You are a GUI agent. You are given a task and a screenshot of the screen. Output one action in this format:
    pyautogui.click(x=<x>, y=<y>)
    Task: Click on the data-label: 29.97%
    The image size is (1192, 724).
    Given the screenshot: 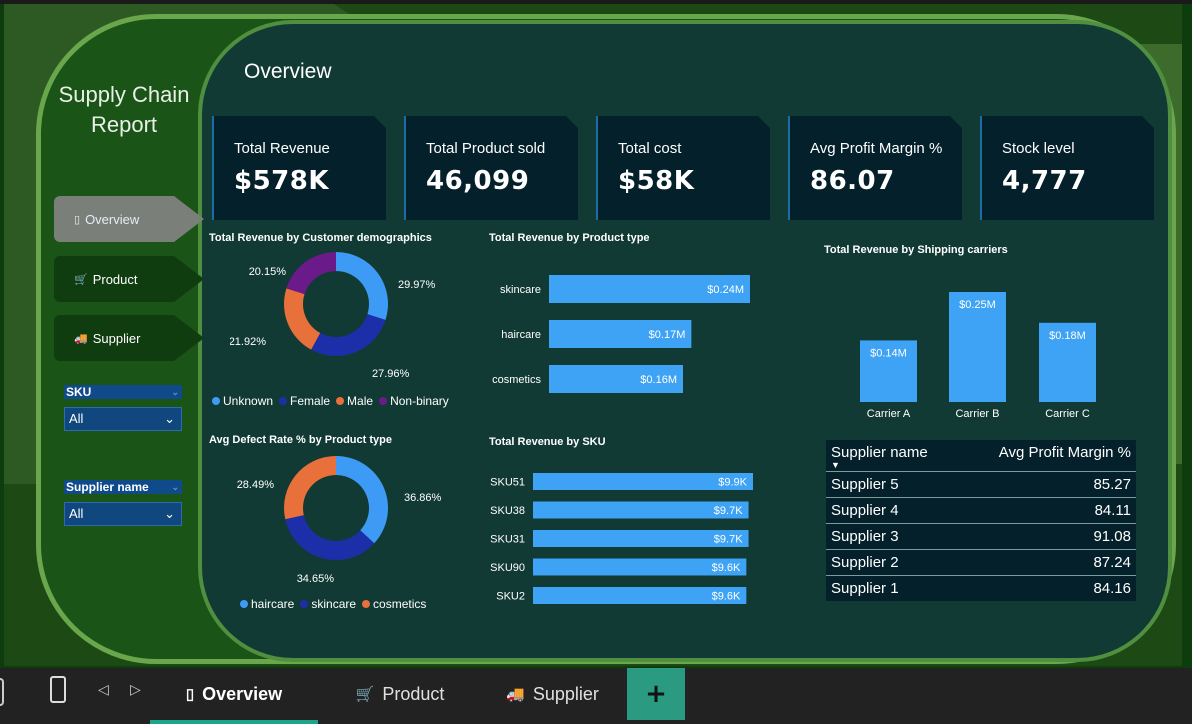 What is the action you would take?
    pyautogui.click(x=417, y=285)
    